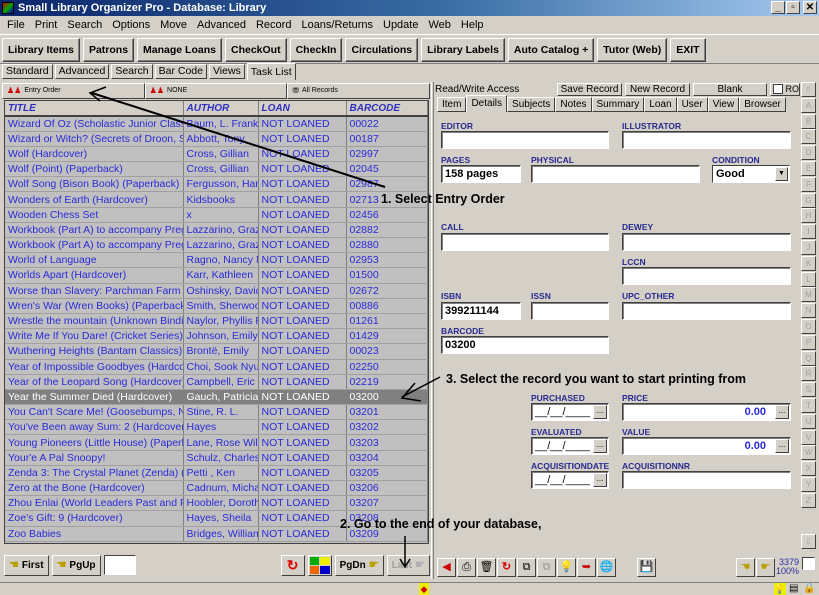 The width and height of the screenshot is (819, 595). Describe the element at coordinates (618, 104) in the screenshot. I see `tab-summary: Summary` at that location.